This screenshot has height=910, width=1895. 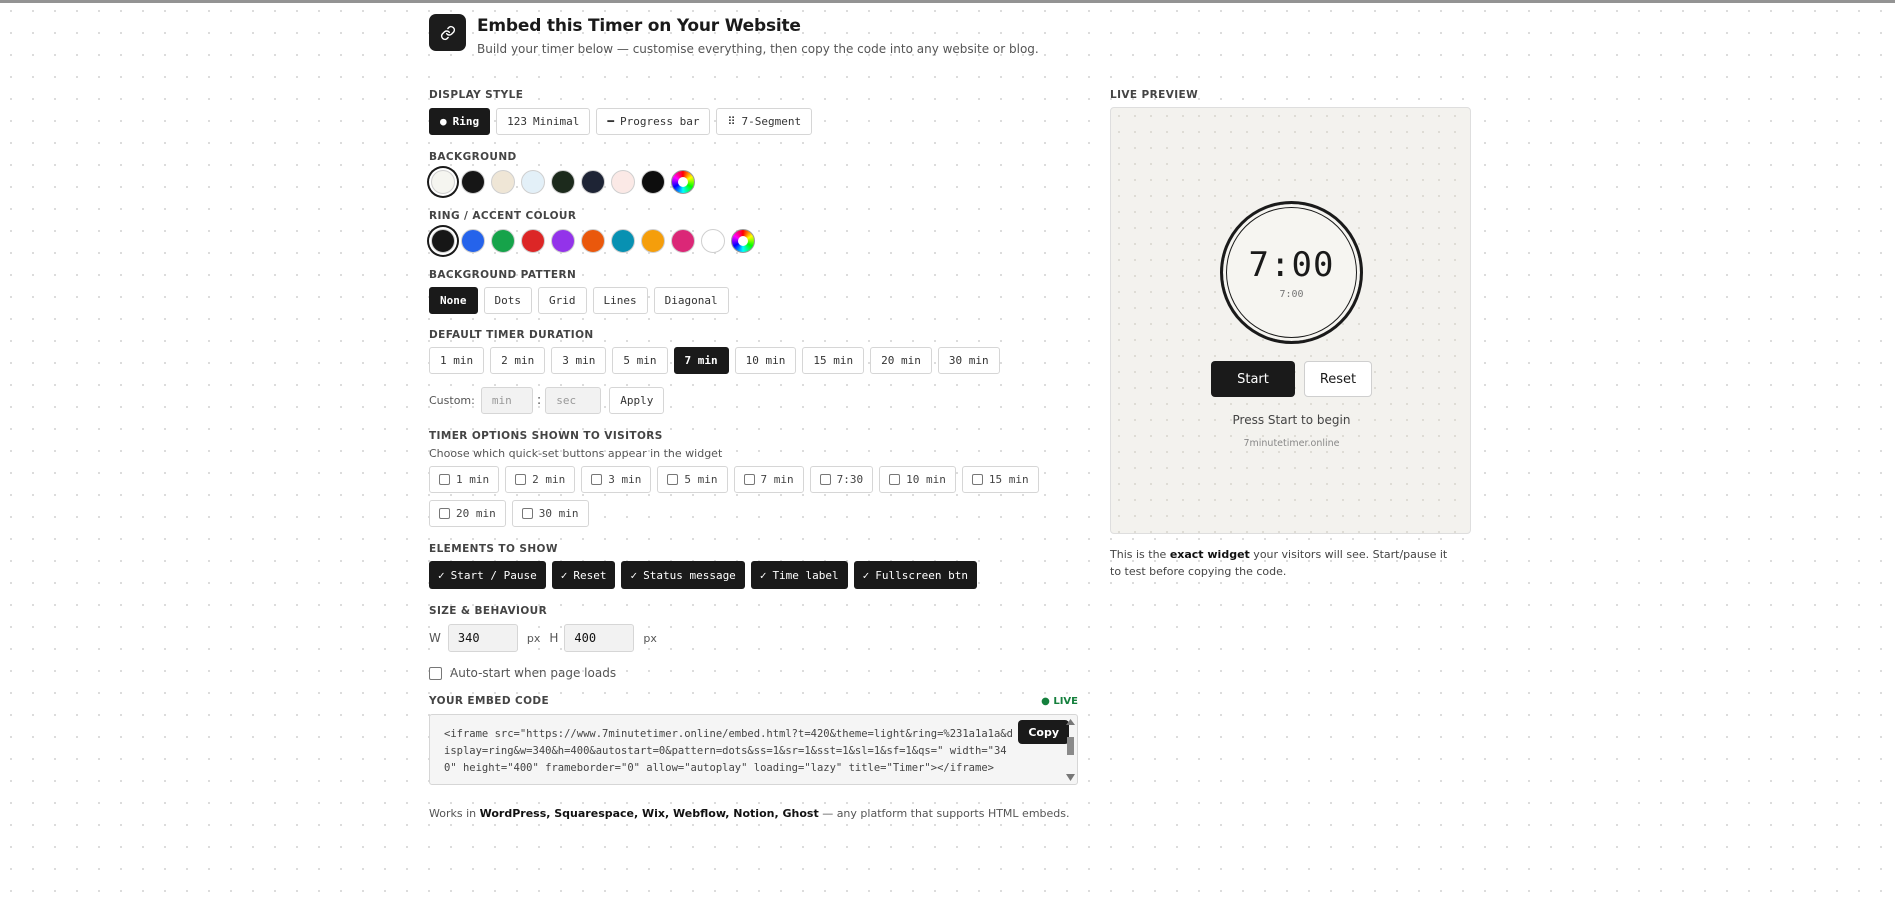 What do you see at coordinates (487, 575) in the screenshot?
I see `element-toggle: ✓ Start / Pause` at bounding box center [487, 575].